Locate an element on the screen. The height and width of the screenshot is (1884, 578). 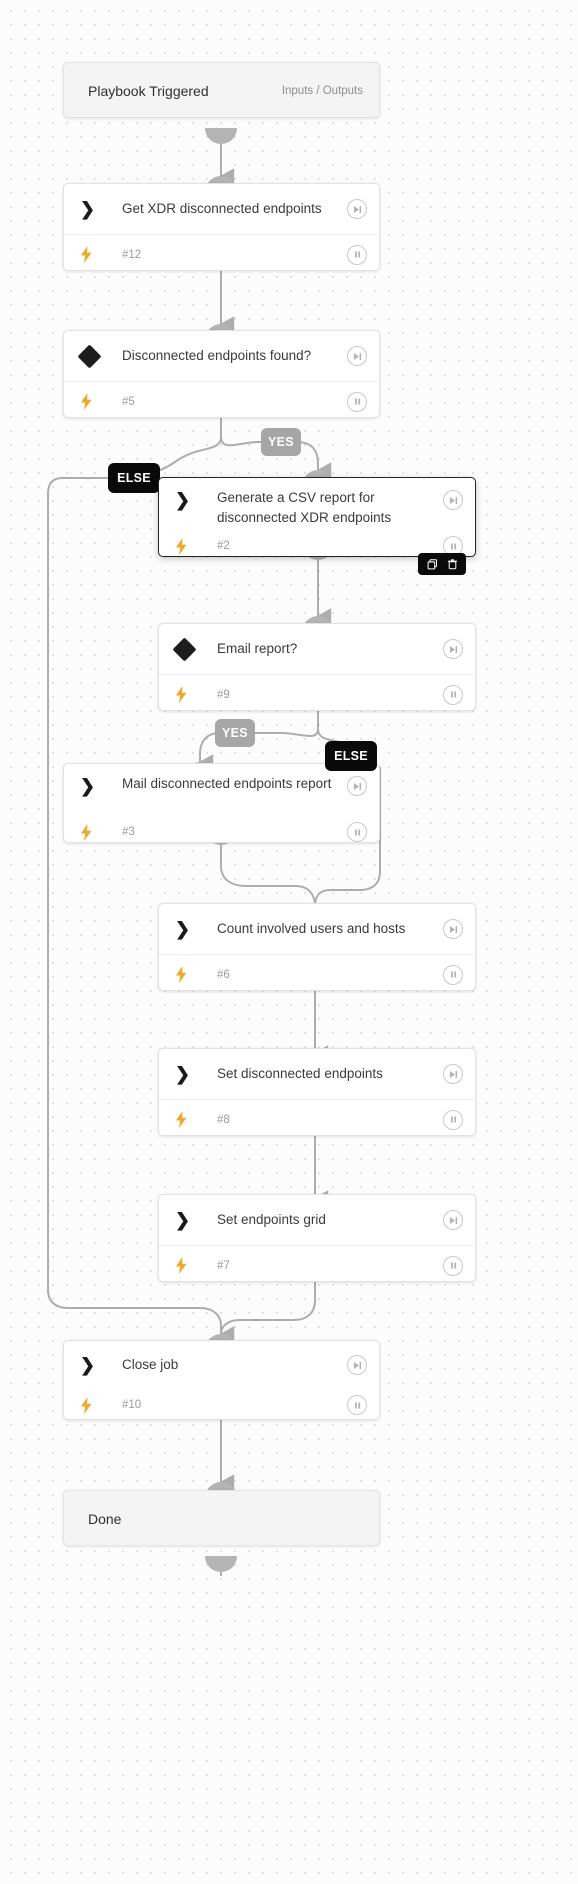
node-id-label: #2 is located at coordinates (223, 546).